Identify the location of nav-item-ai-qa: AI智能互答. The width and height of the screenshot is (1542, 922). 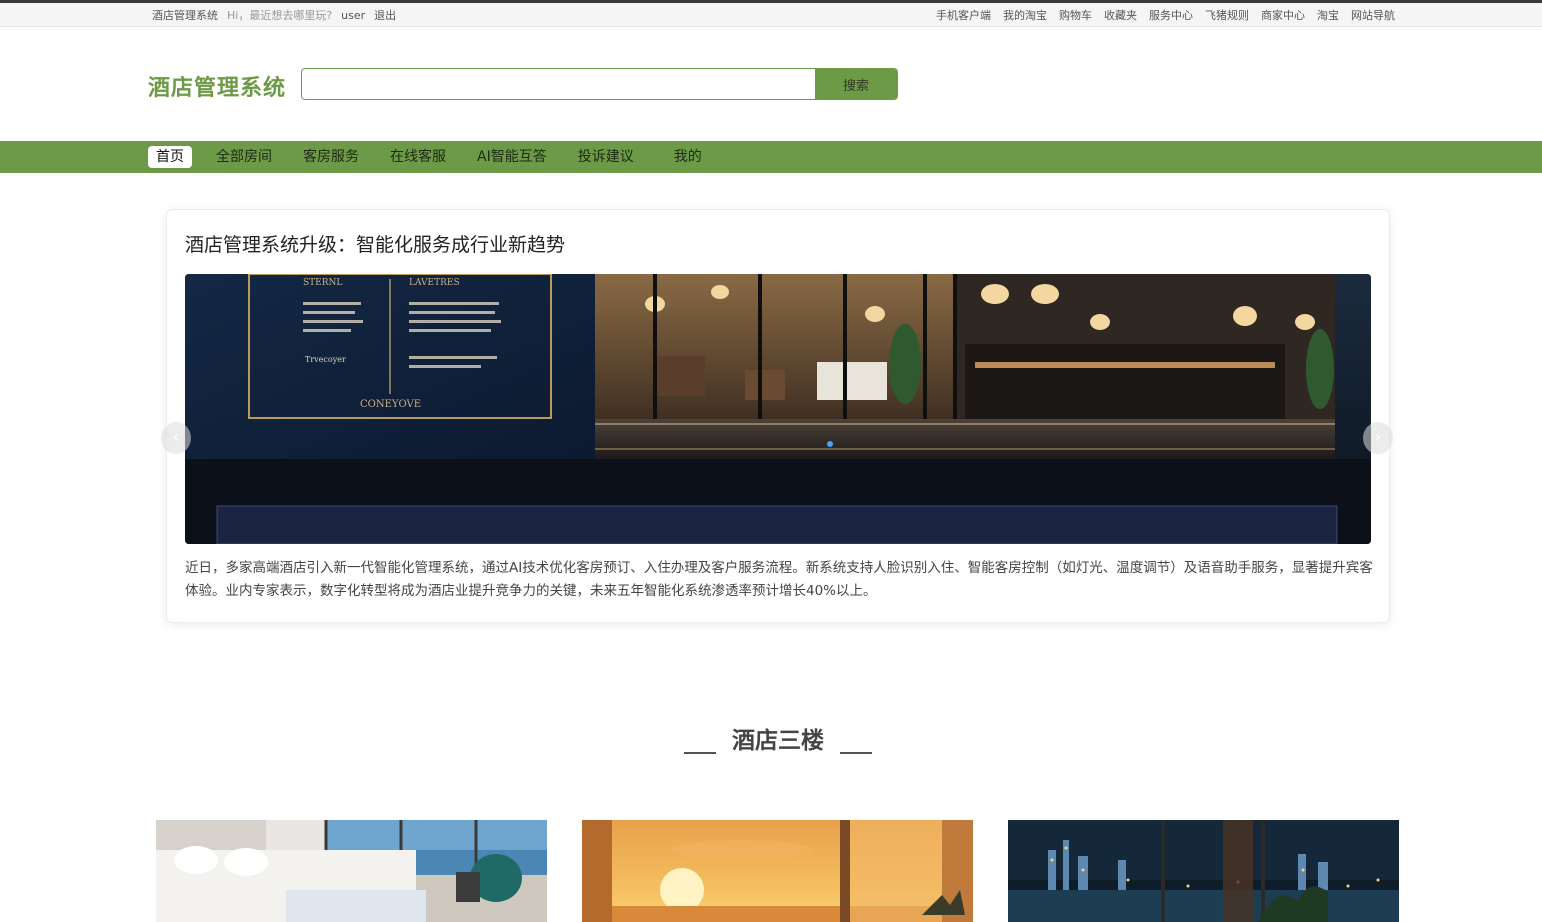
(512, 157).